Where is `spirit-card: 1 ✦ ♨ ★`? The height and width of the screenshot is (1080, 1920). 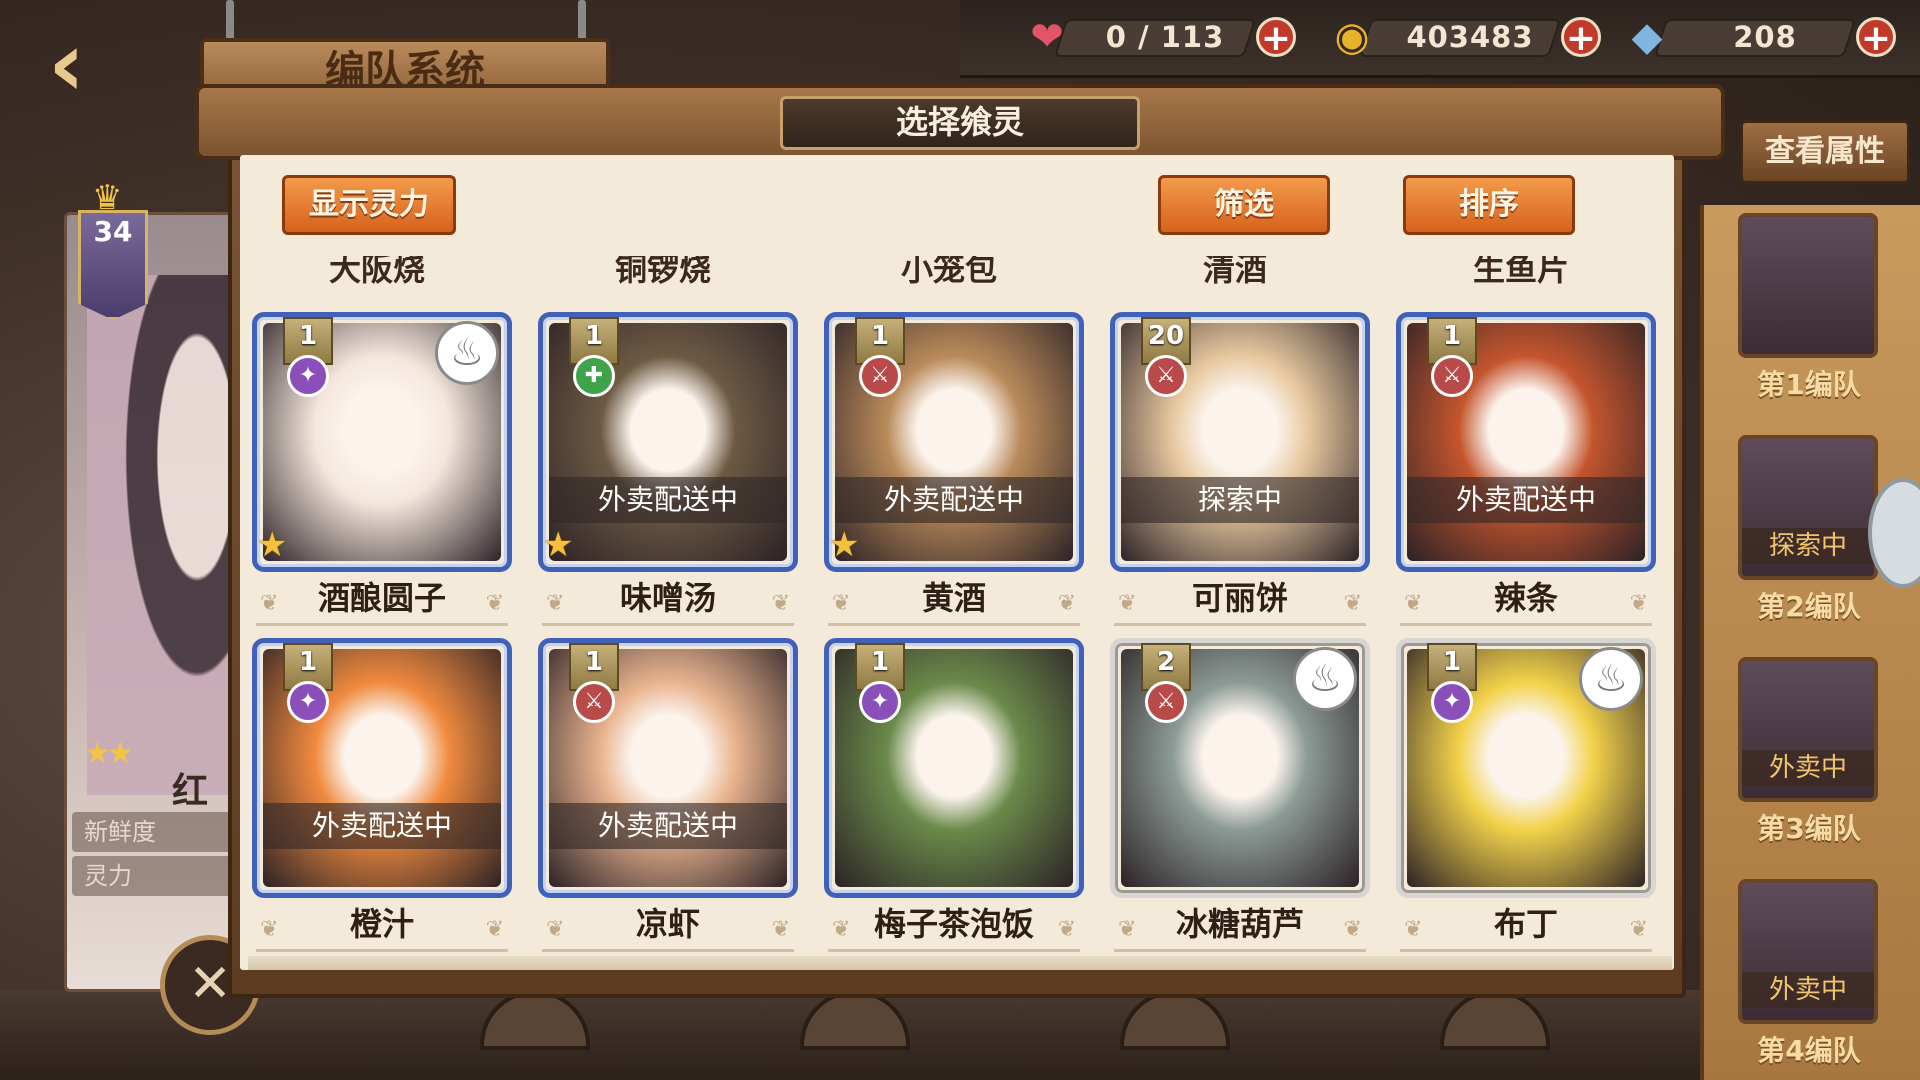 spirit-card: 1 ✦ ♨ ★ is located at coordinates (382, 442).